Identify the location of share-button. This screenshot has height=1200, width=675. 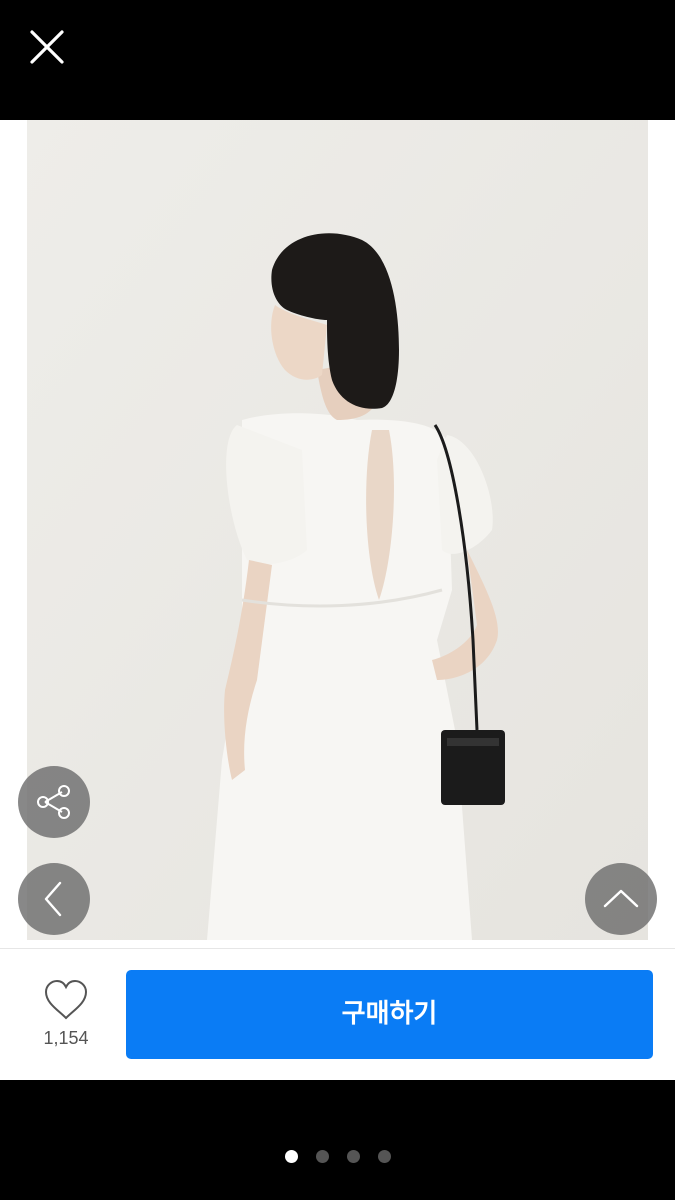
(54, 802).